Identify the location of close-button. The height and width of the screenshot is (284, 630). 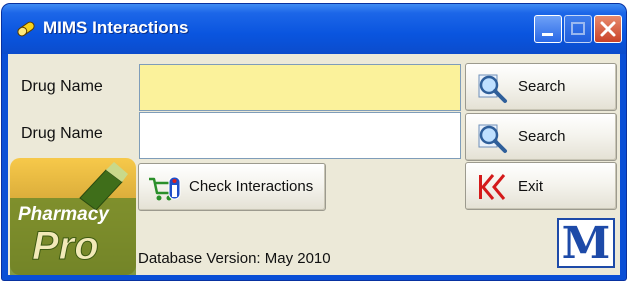
(608, 29).